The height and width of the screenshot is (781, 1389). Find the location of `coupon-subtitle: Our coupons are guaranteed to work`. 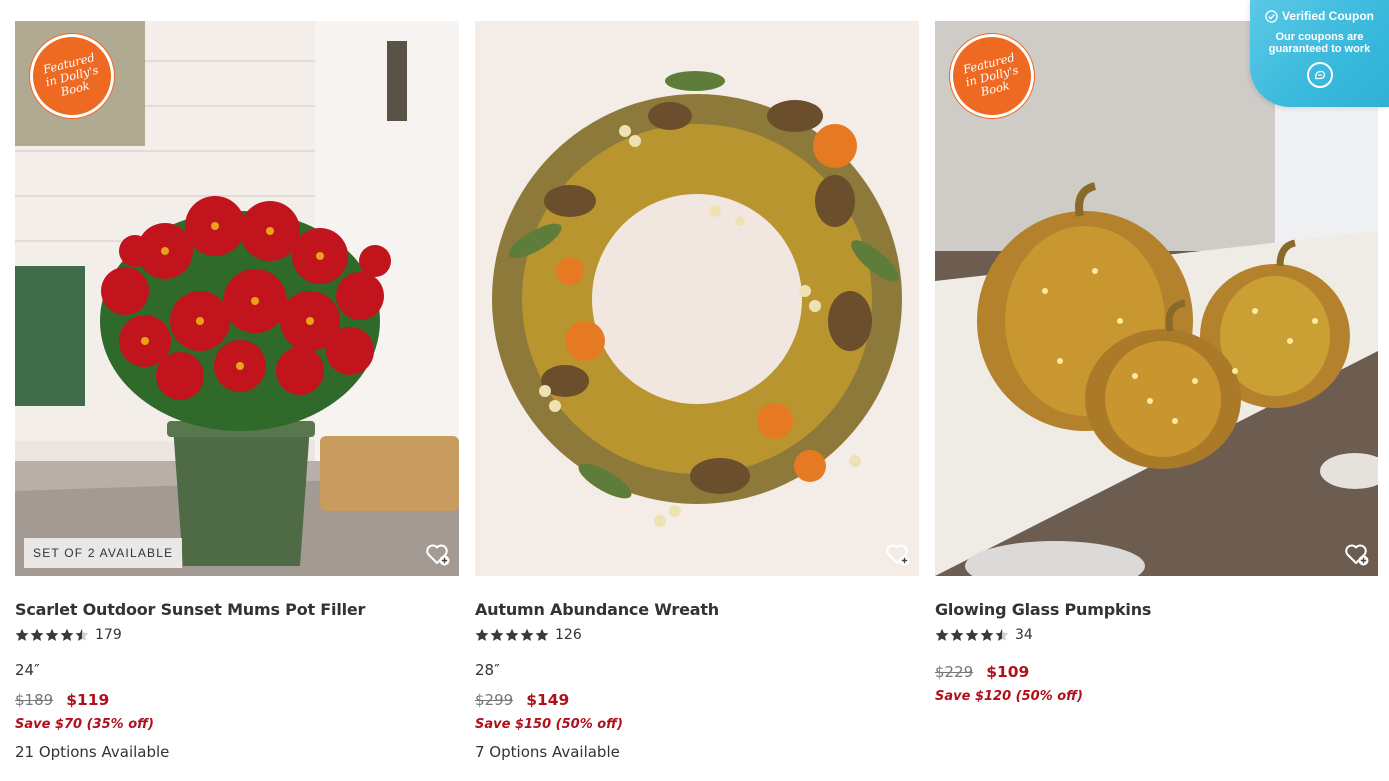

coupon-subtitle: Our coupons are guaranteed to work is located at coordinates (1319, 43).